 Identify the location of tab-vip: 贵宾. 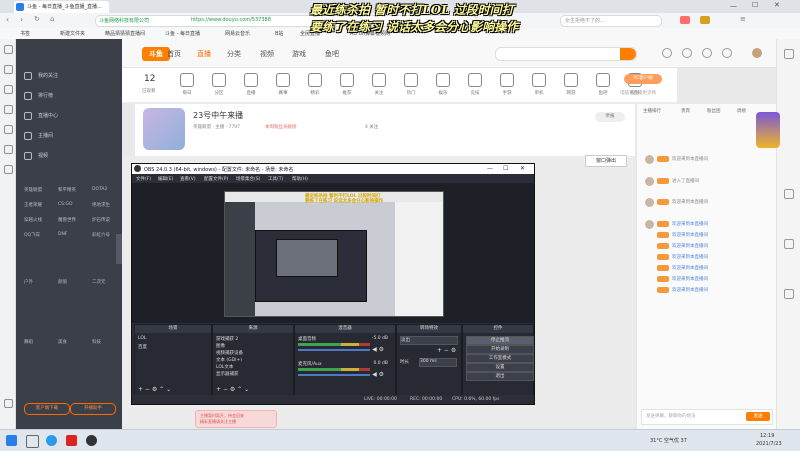
(685, 111).